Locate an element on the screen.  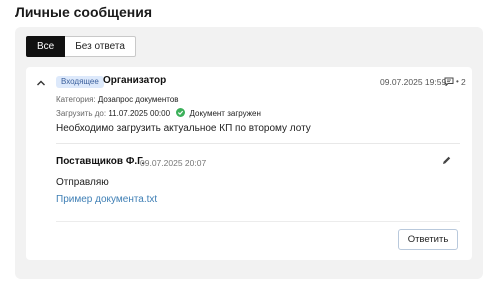
category-value: Дозапрос документов is located at coordinates (138, 99).